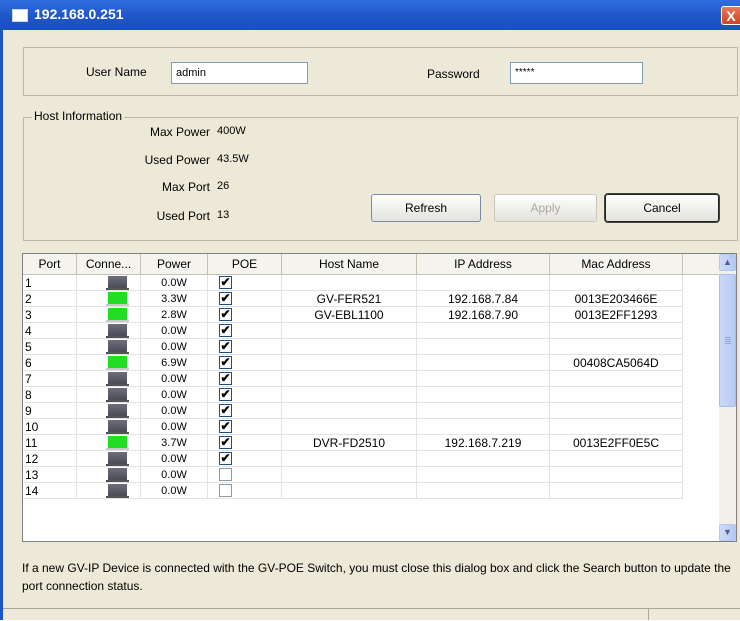  What do you see at coordinates (50, 443) in the screenshot?
I see `port-cell: 11` at bounding box center [50, 443].